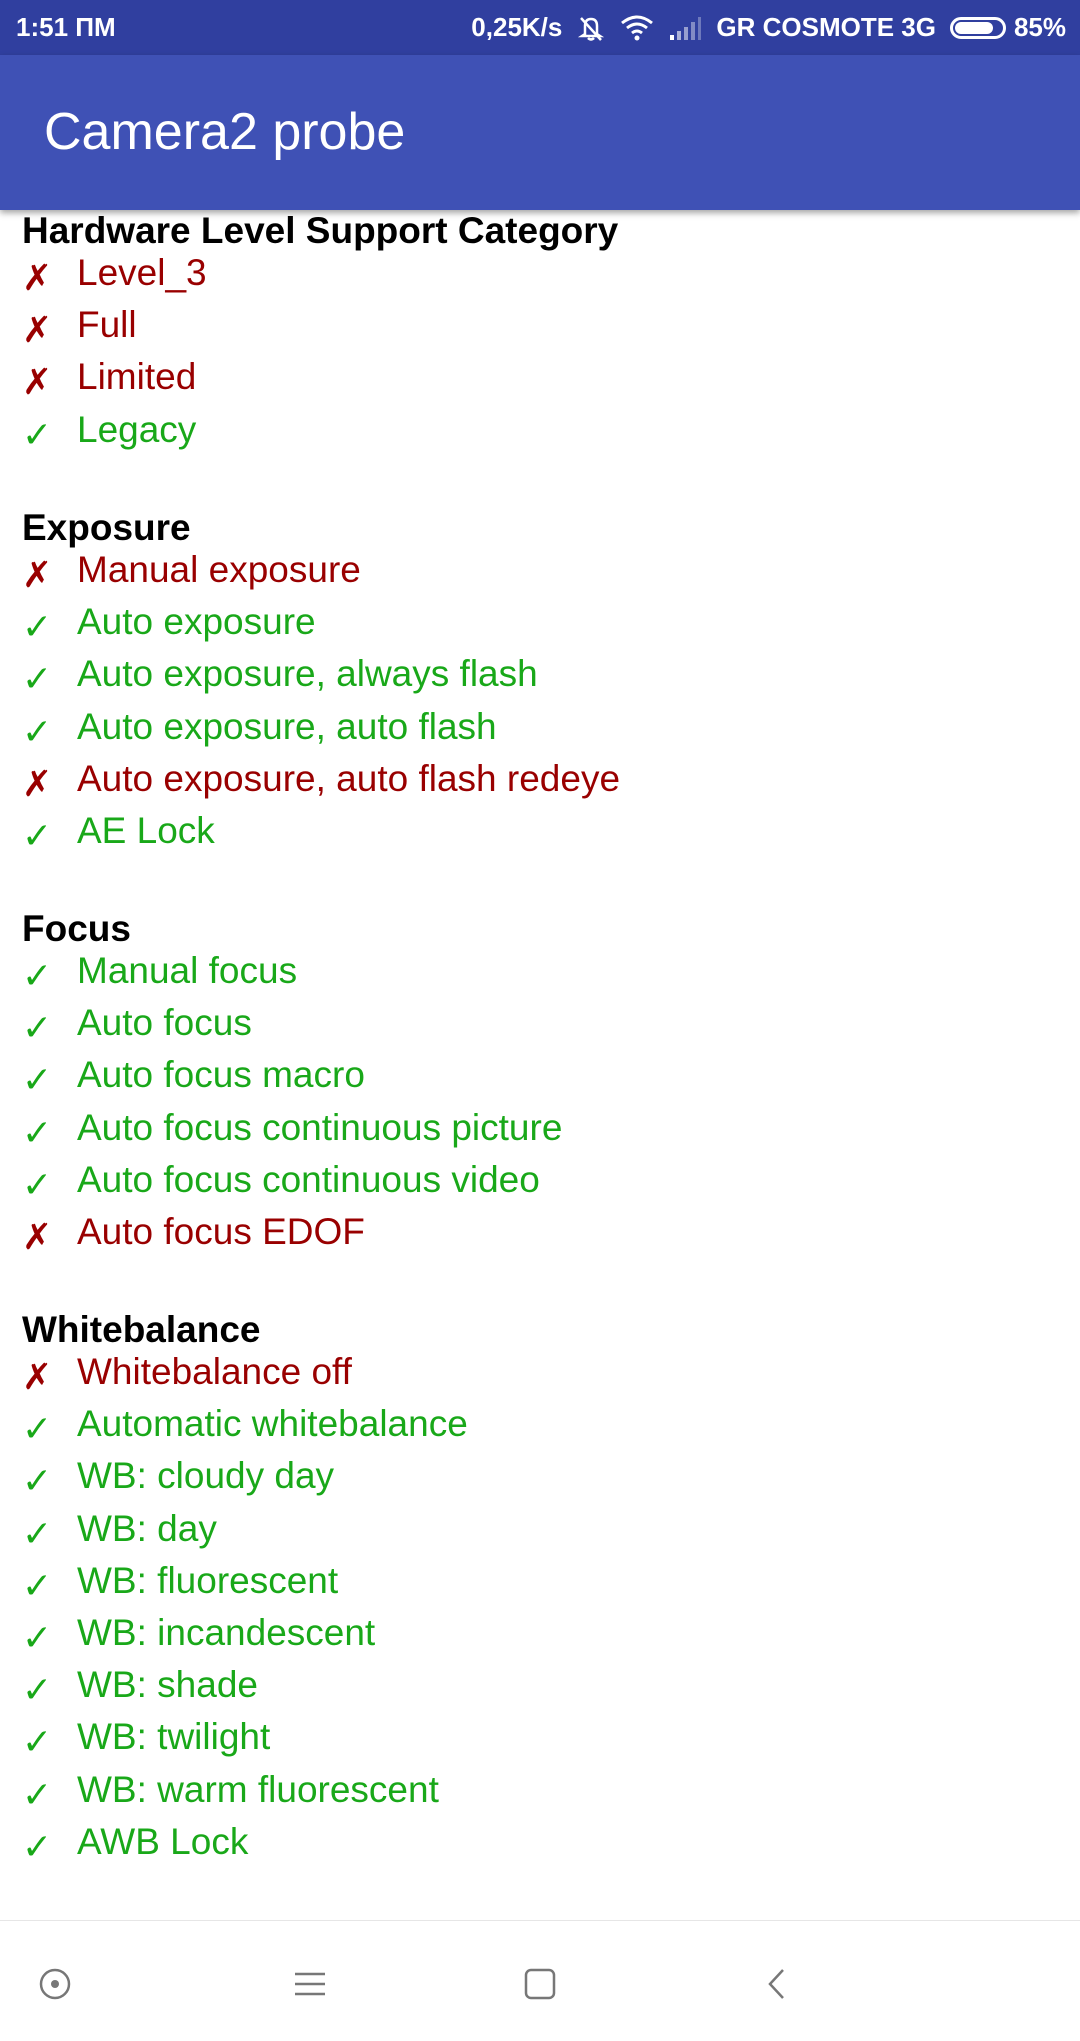 This screenshot has height=2041, width=1080. What do you see at coordinates (637, 28) in the screenshot?
I see `wifi-icon` at bounding box center [637, 28].